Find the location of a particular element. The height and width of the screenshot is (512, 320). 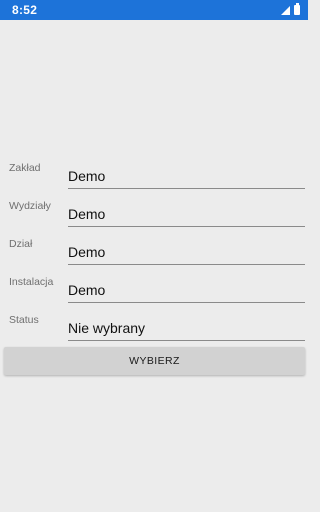

status-time: 8:52 is located at coordinates (25, 10).